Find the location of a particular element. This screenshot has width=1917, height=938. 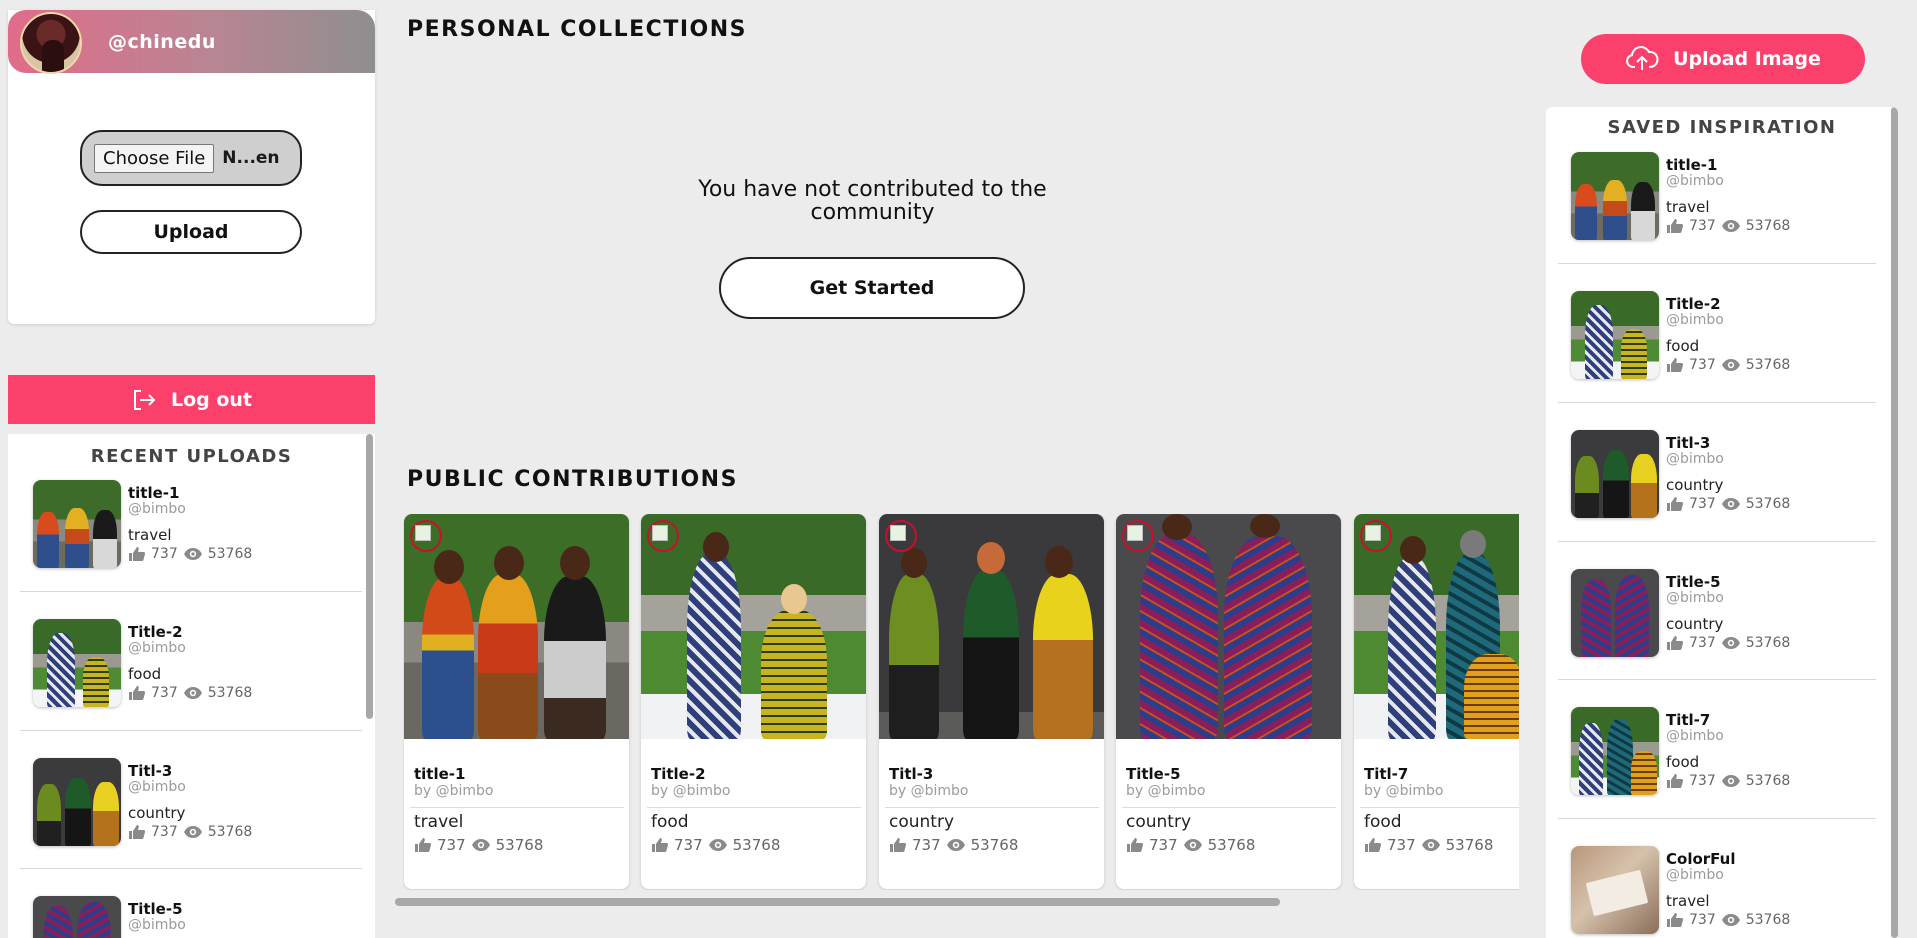

contribution-card: Title-5 by @bimbo country 737 53768 is located at coordinates (1228, 701).